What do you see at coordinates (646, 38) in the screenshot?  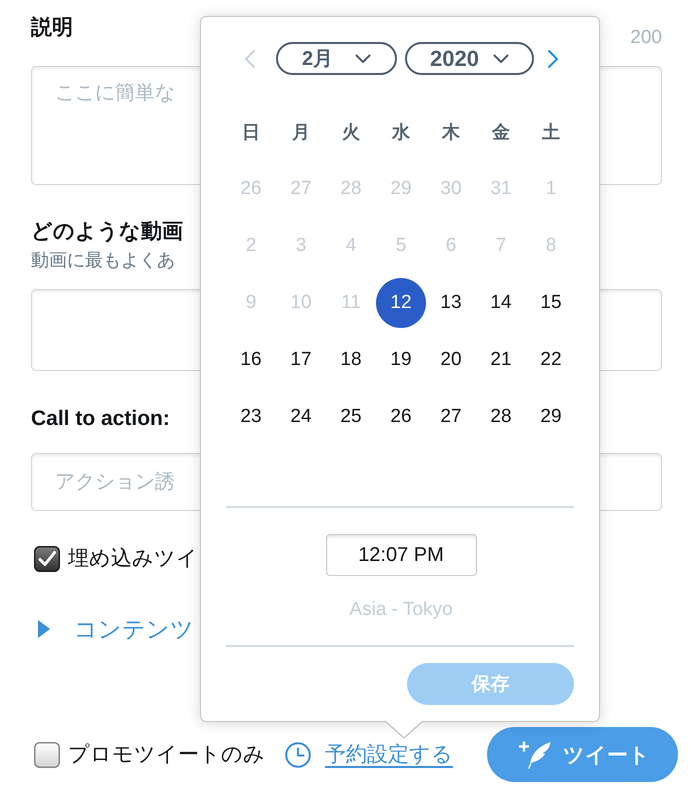 I see `character-counter: 200` at bounding box center [646, 38].